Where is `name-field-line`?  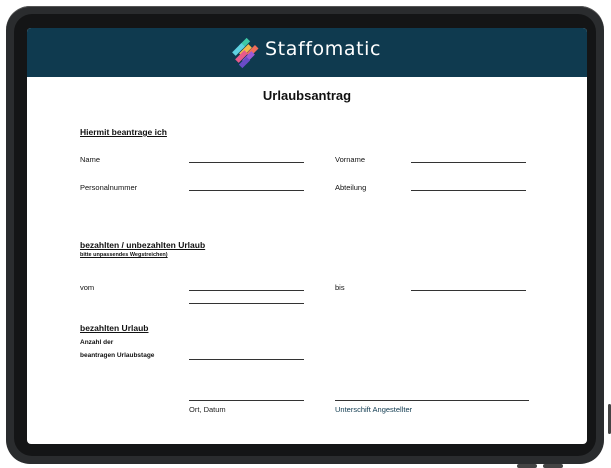 name-field-line is located at coordinates (246, 162).